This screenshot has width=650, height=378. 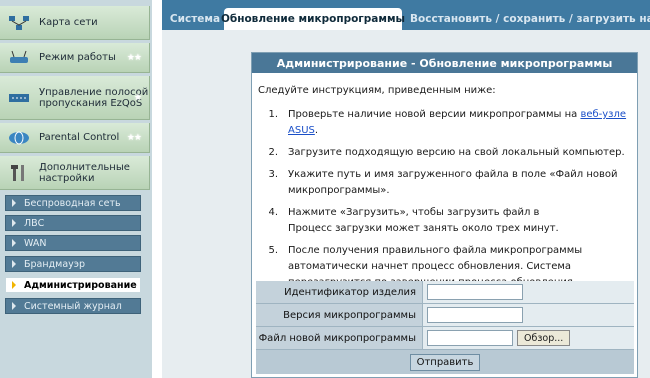 What do you see at coordinates (19, 58) in the screenshot?
I see `router-icon` at bounding box center [19, 58].